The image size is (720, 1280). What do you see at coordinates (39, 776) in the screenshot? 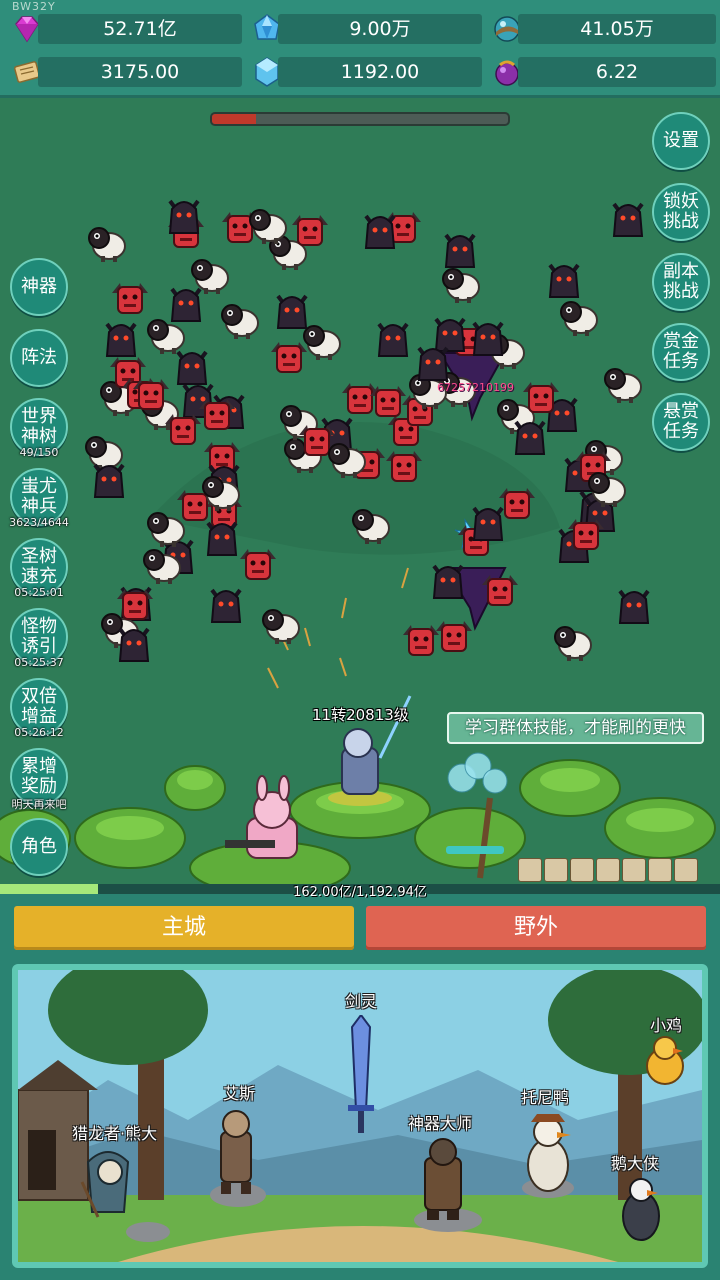
I see `cumulative-reward-label: 累增奖励` at bounding box center [39, 776].